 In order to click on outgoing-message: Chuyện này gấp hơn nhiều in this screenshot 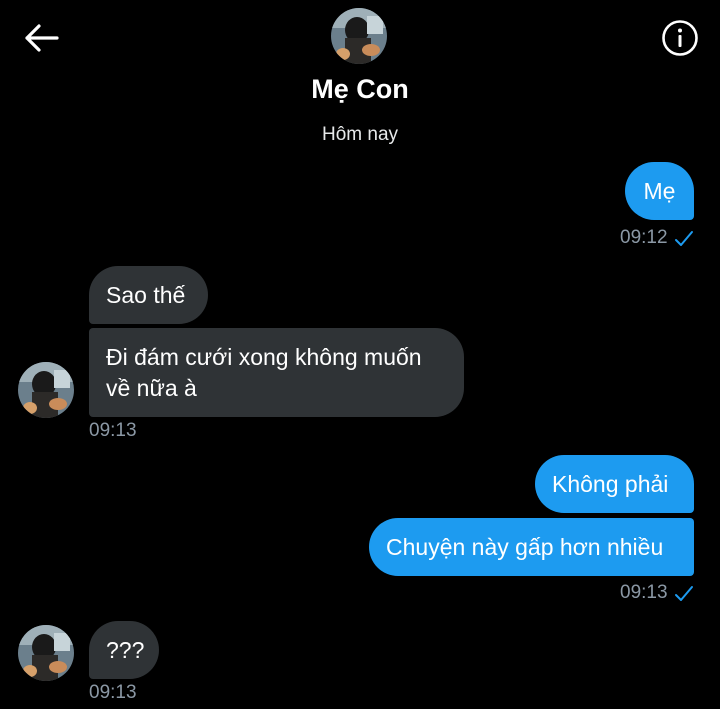, I will do `click(531, 547)`.